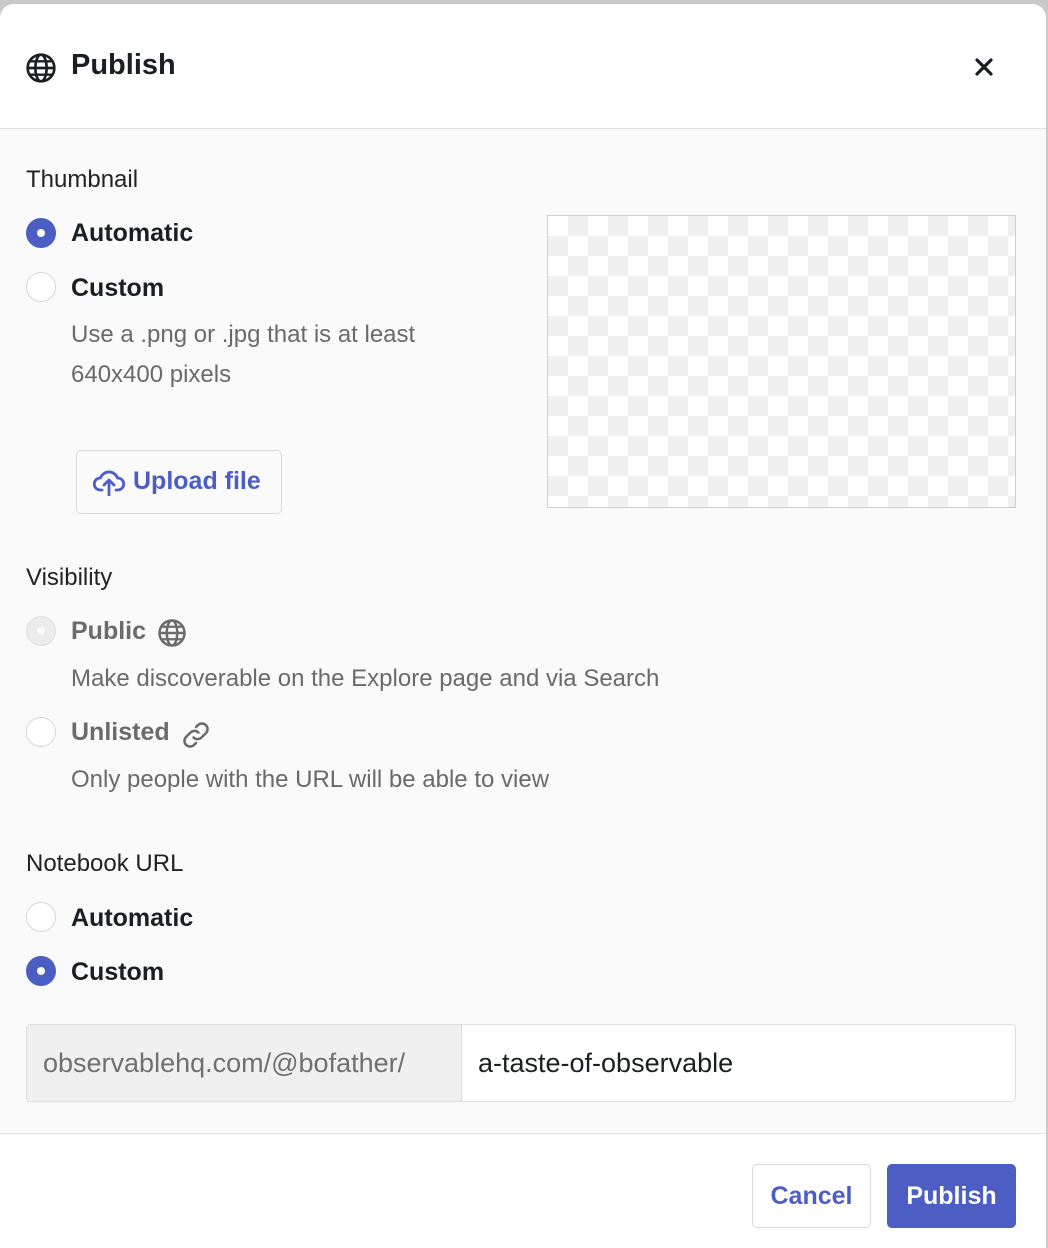 The image size is (1048, 1248). Describe the element at coordinates (196, 735) in the screenshot. I see `link-icon` at that location.